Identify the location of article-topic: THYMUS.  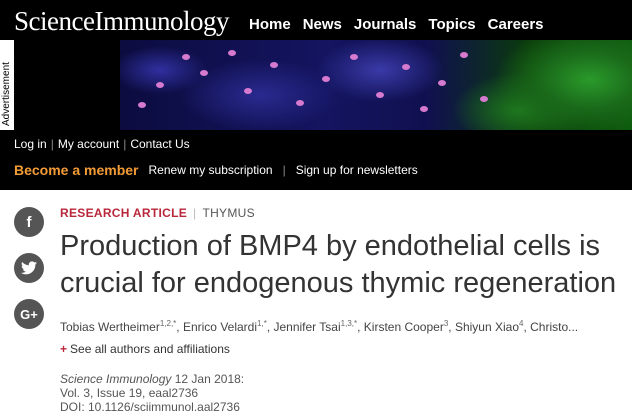
(228, 213).